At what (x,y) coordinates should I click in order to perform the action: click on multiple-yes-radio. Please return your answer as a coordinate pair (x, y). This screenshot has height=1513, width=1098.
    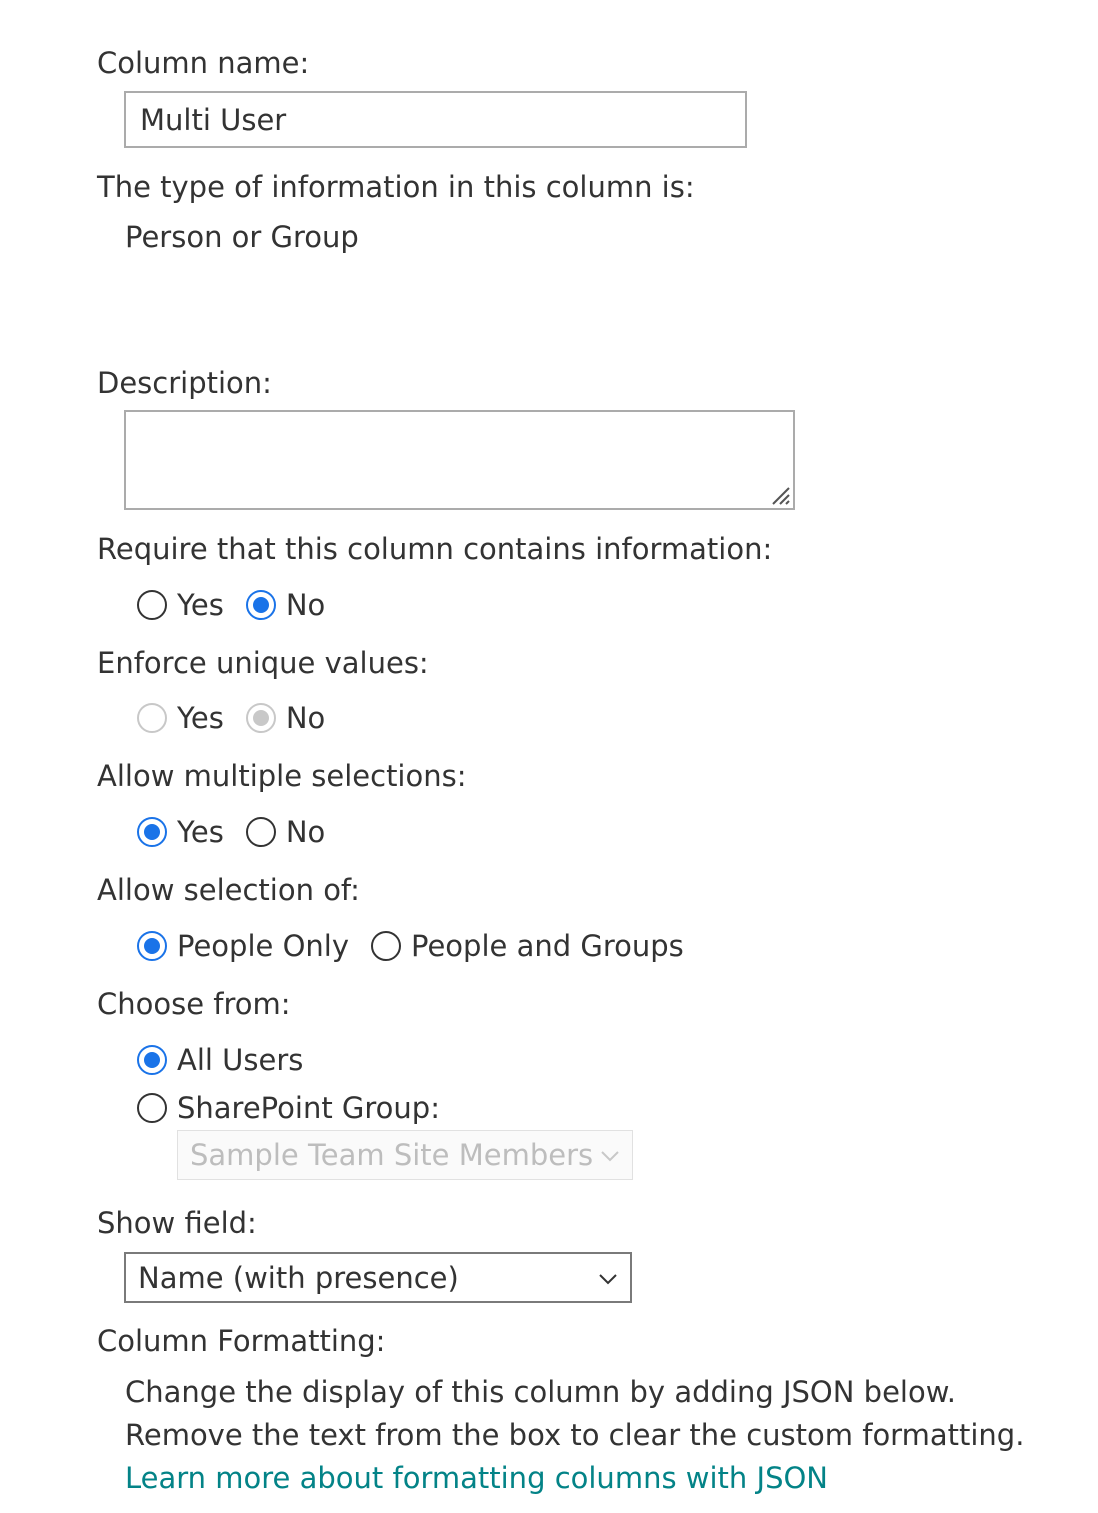
    Looking at the image, I should click on (152, 832).